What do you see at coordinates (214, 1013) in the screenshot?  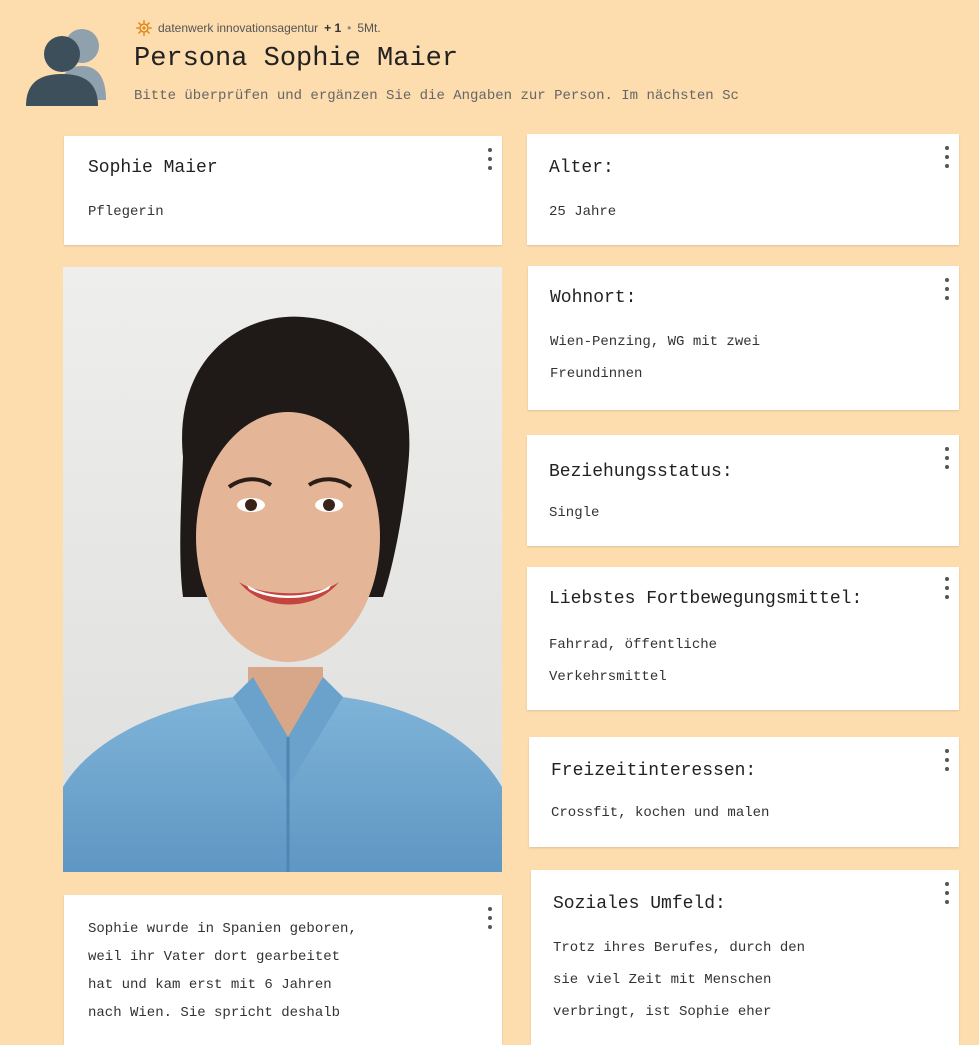 I see `bio-line-4: nach Wien. Sie spricht deshalb` at bounding box center [214, 1013].